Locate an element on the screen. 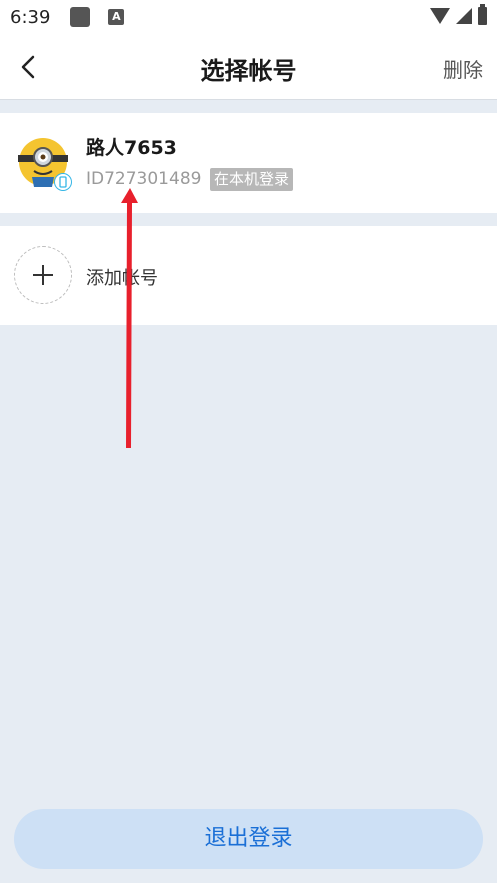  phone-badge-icon is located at coordinates (63, 182).